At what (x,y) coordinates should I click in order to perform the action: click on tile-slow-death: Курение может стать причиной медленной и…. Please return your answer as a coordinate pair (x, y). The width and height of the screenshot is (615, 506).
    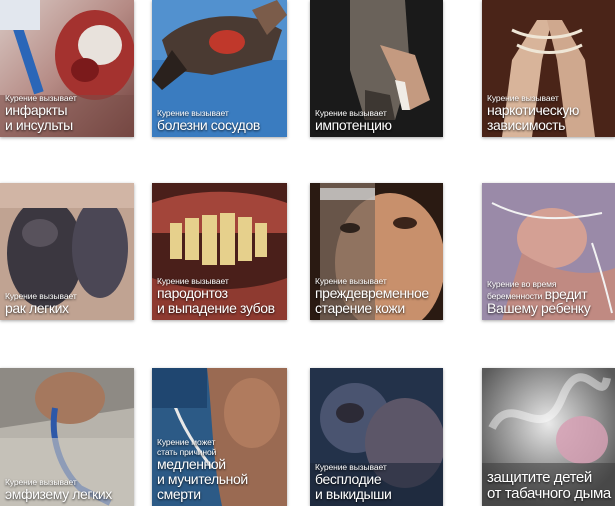
    Looking at the image, I should click on (219, 437).